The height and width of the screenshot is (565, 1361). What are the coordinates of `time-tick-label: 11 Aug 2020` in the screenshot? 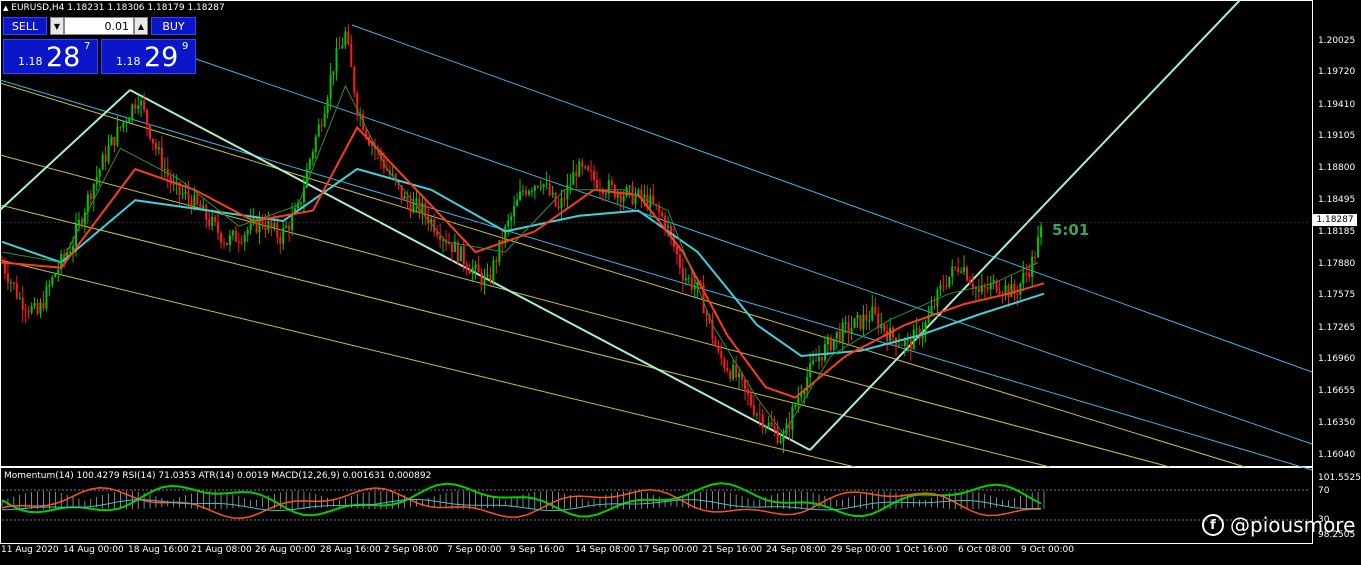 It's located at (30, 550).